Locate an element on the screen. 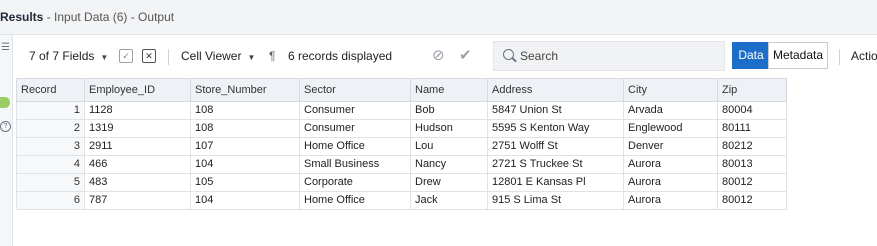 The height and width of the screenshot is (246, 877). cell-employee-id: 466 is located at coordinates (137, 164).